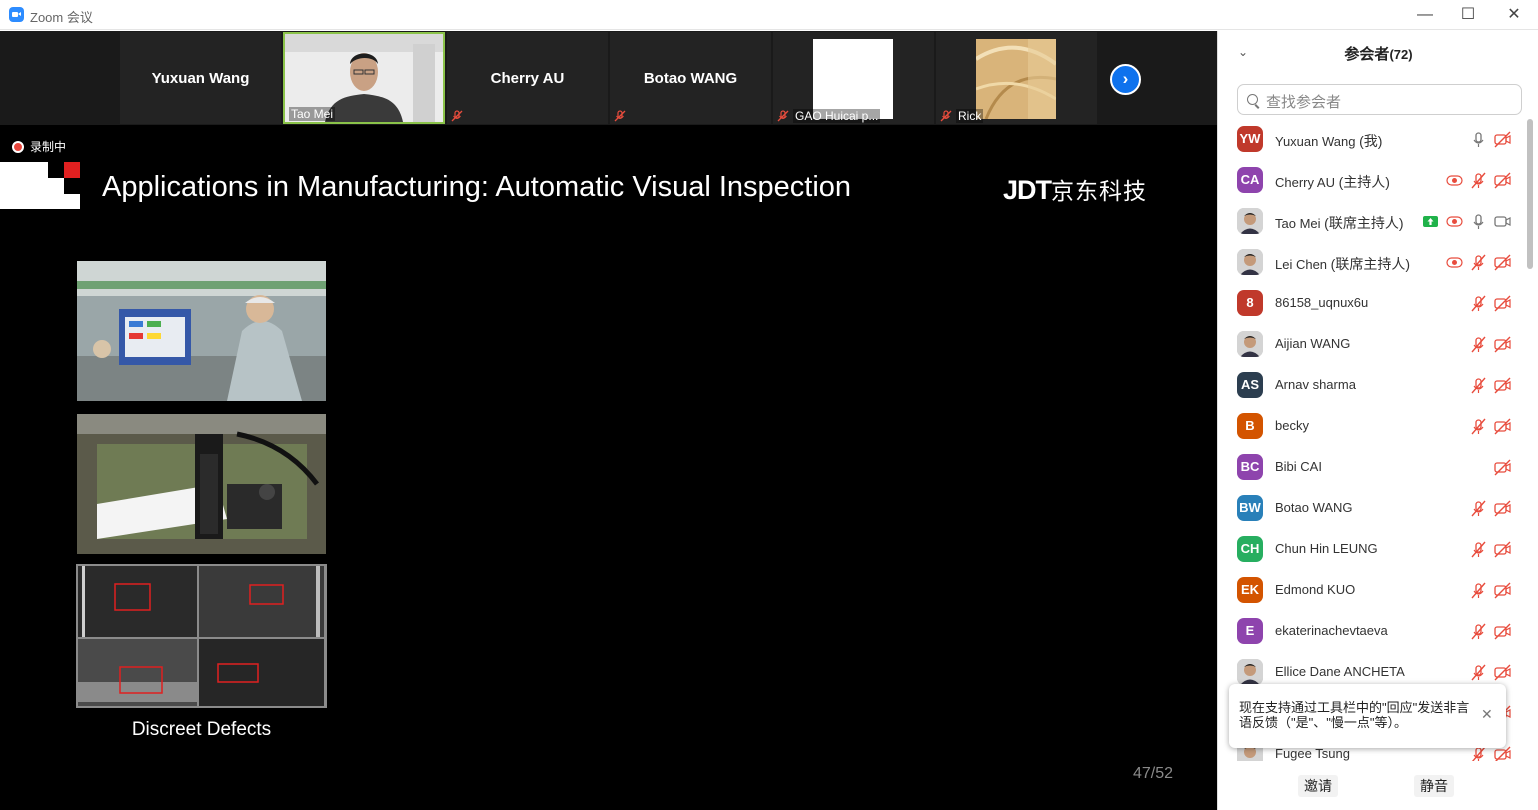 This screenshot has width=1538, height=810. Describe the element at coordinates (1378, 54) in the screenshot. I see `panel-title: 参会者(72)` at that location.